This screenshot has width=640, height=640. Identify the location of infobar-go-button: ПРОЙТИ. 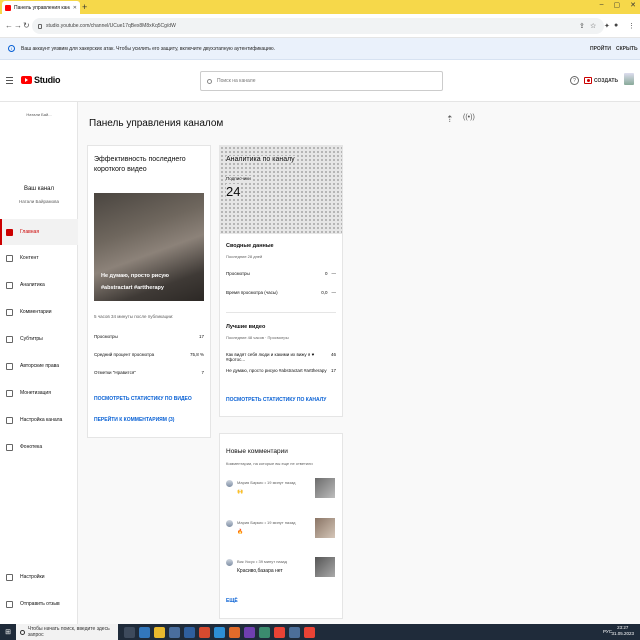
(600, 49).